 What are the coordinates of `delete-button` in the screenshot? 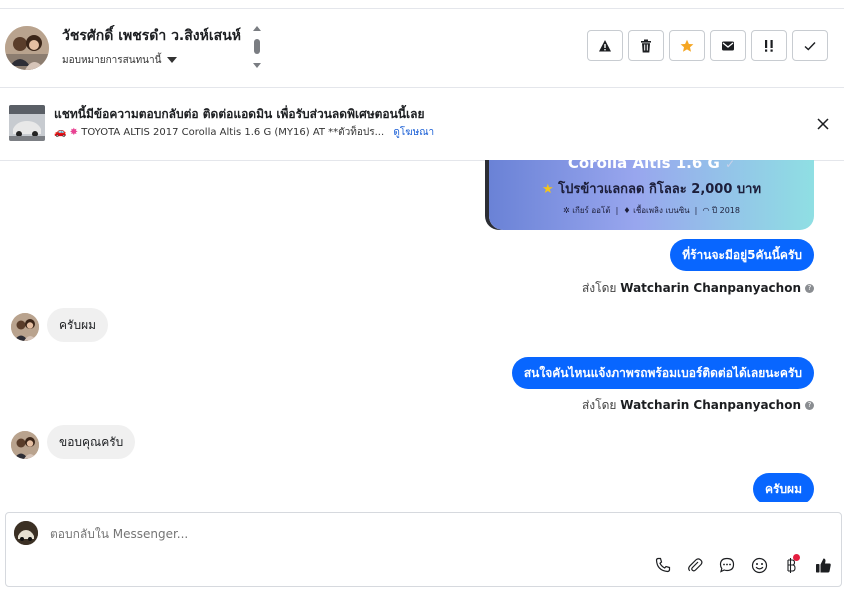 It's located at (646, 45).